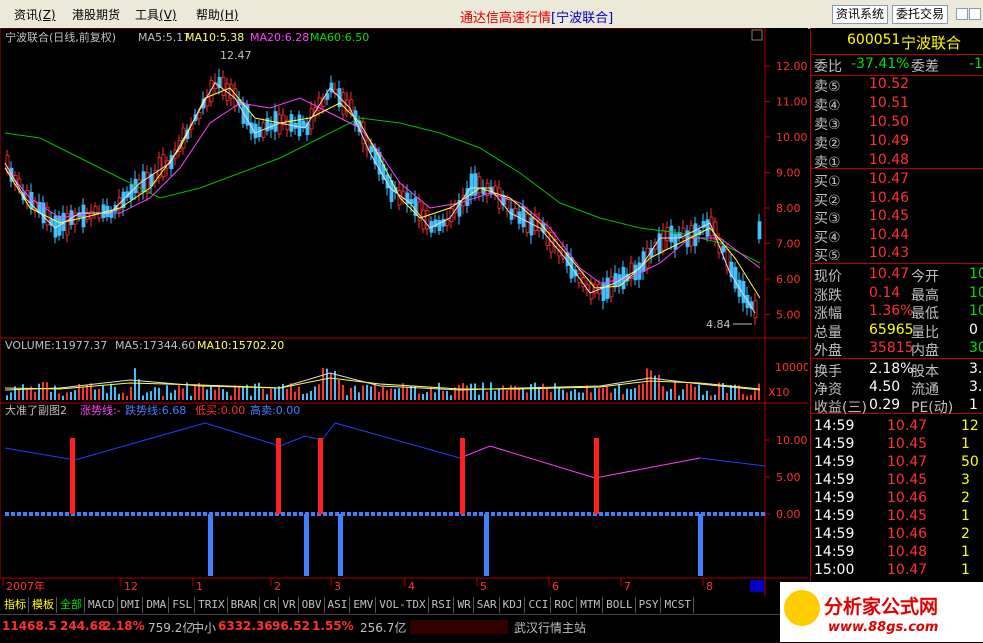 This screenshot has height=643, width=983. Describe the element at coordinates (131, 605) in the screenshot. I see `tab-dmi: DMI` at that location.